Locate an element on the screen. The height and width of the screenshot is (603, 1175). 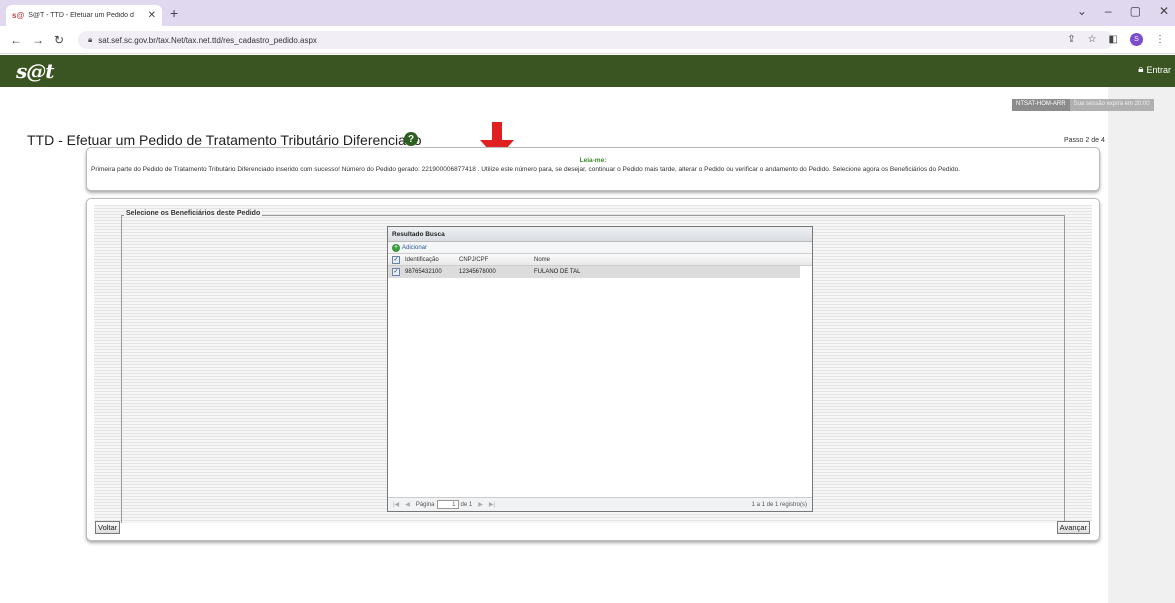
page-of-label: de 1 is located at coordinates (466, 504).